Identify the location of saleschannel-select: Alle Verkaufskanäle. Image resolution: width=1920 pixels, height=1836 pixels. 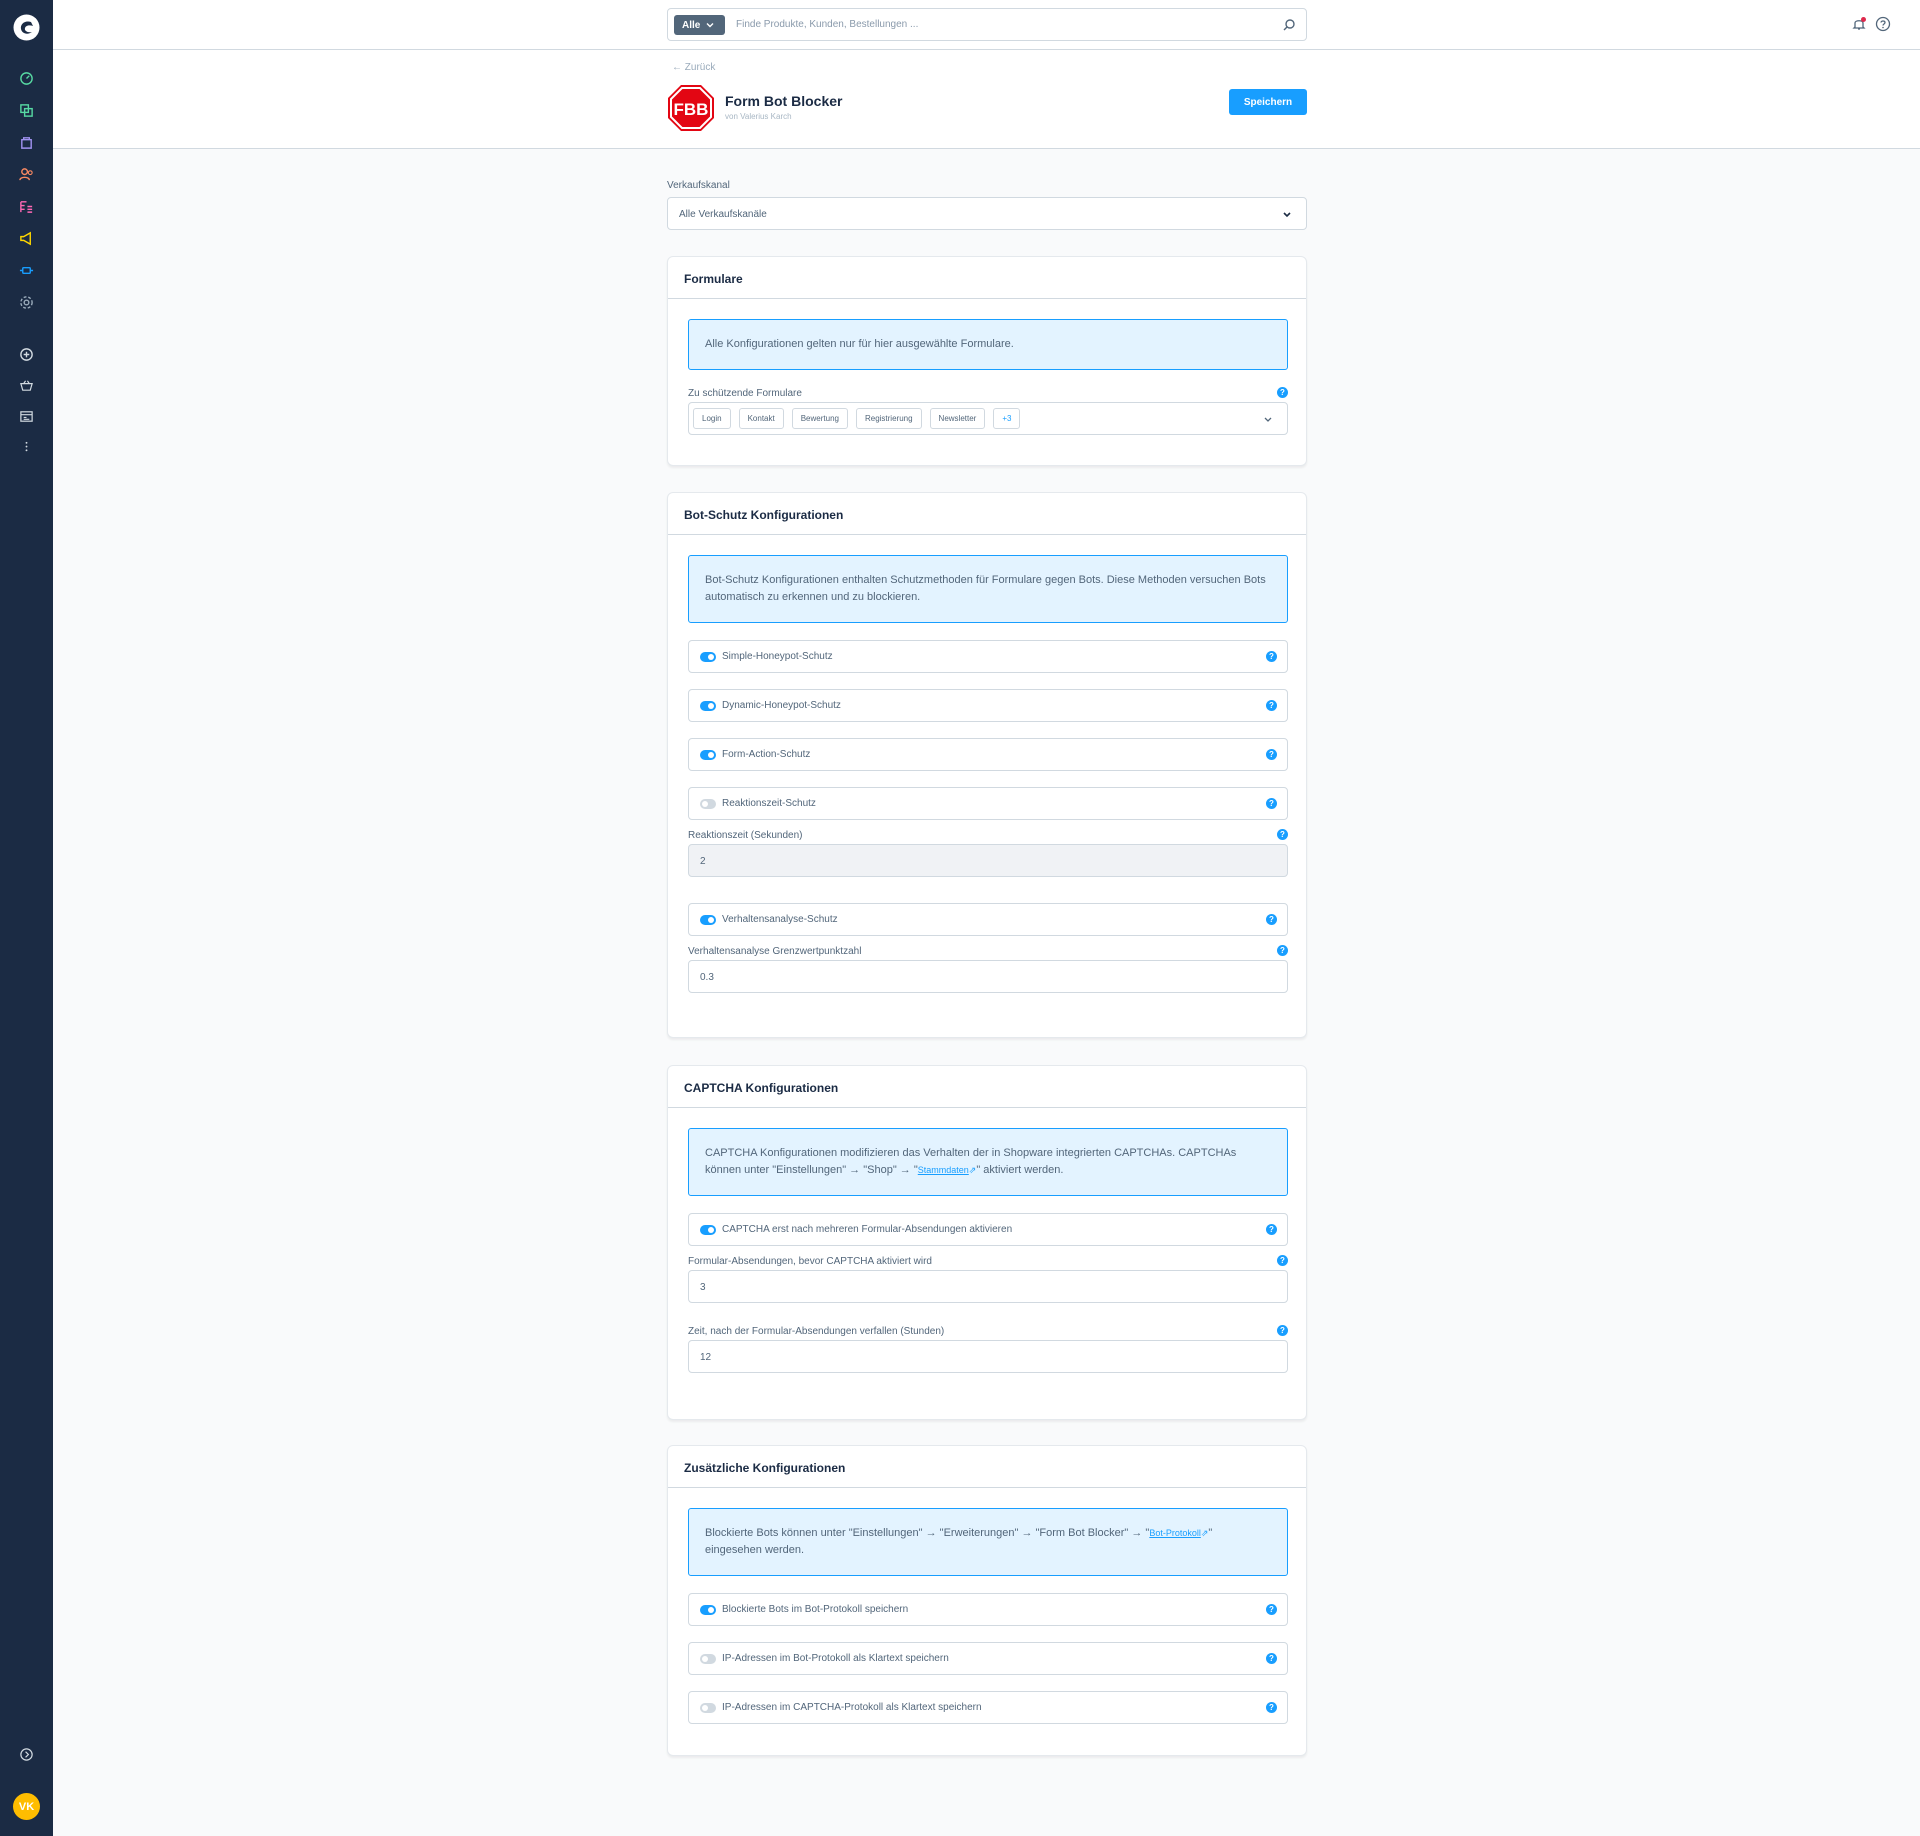
(987, 213).